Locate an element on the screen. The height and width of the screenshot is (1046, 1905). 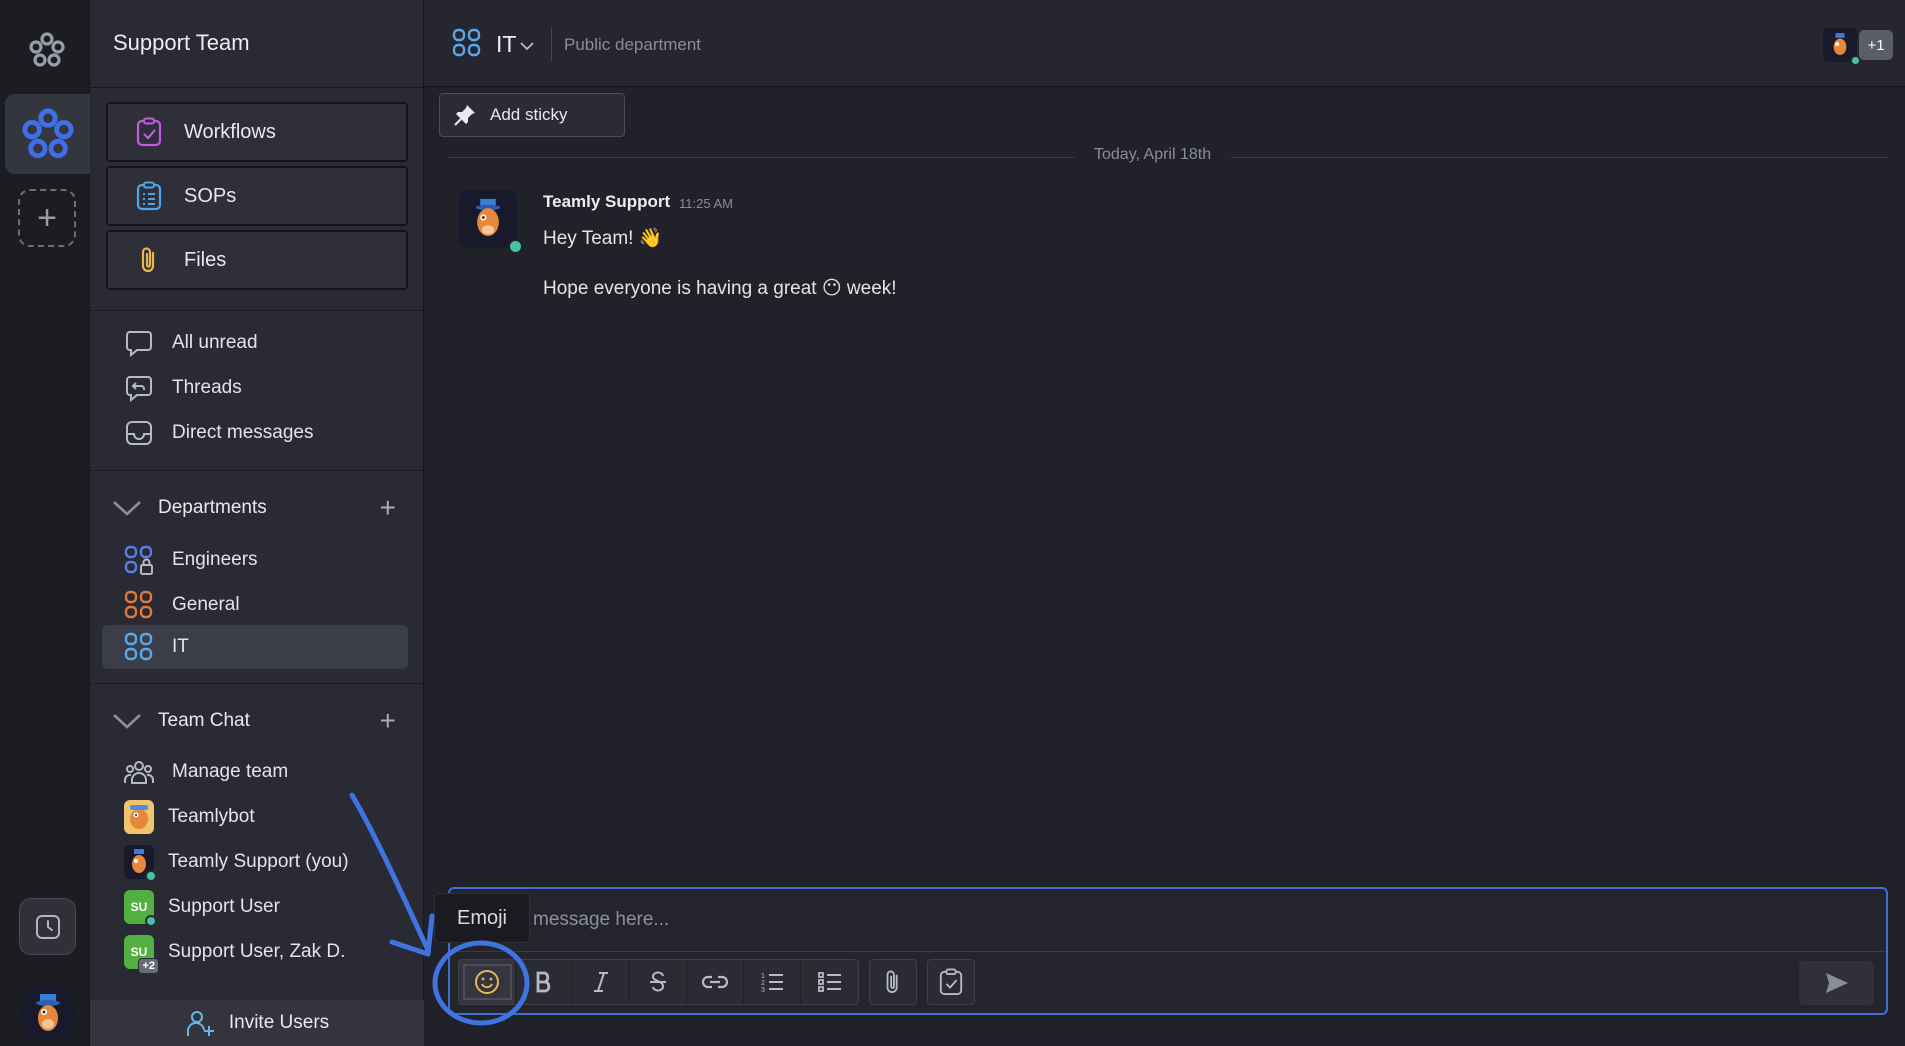
send-icon is located at coordinates (1836, 983).